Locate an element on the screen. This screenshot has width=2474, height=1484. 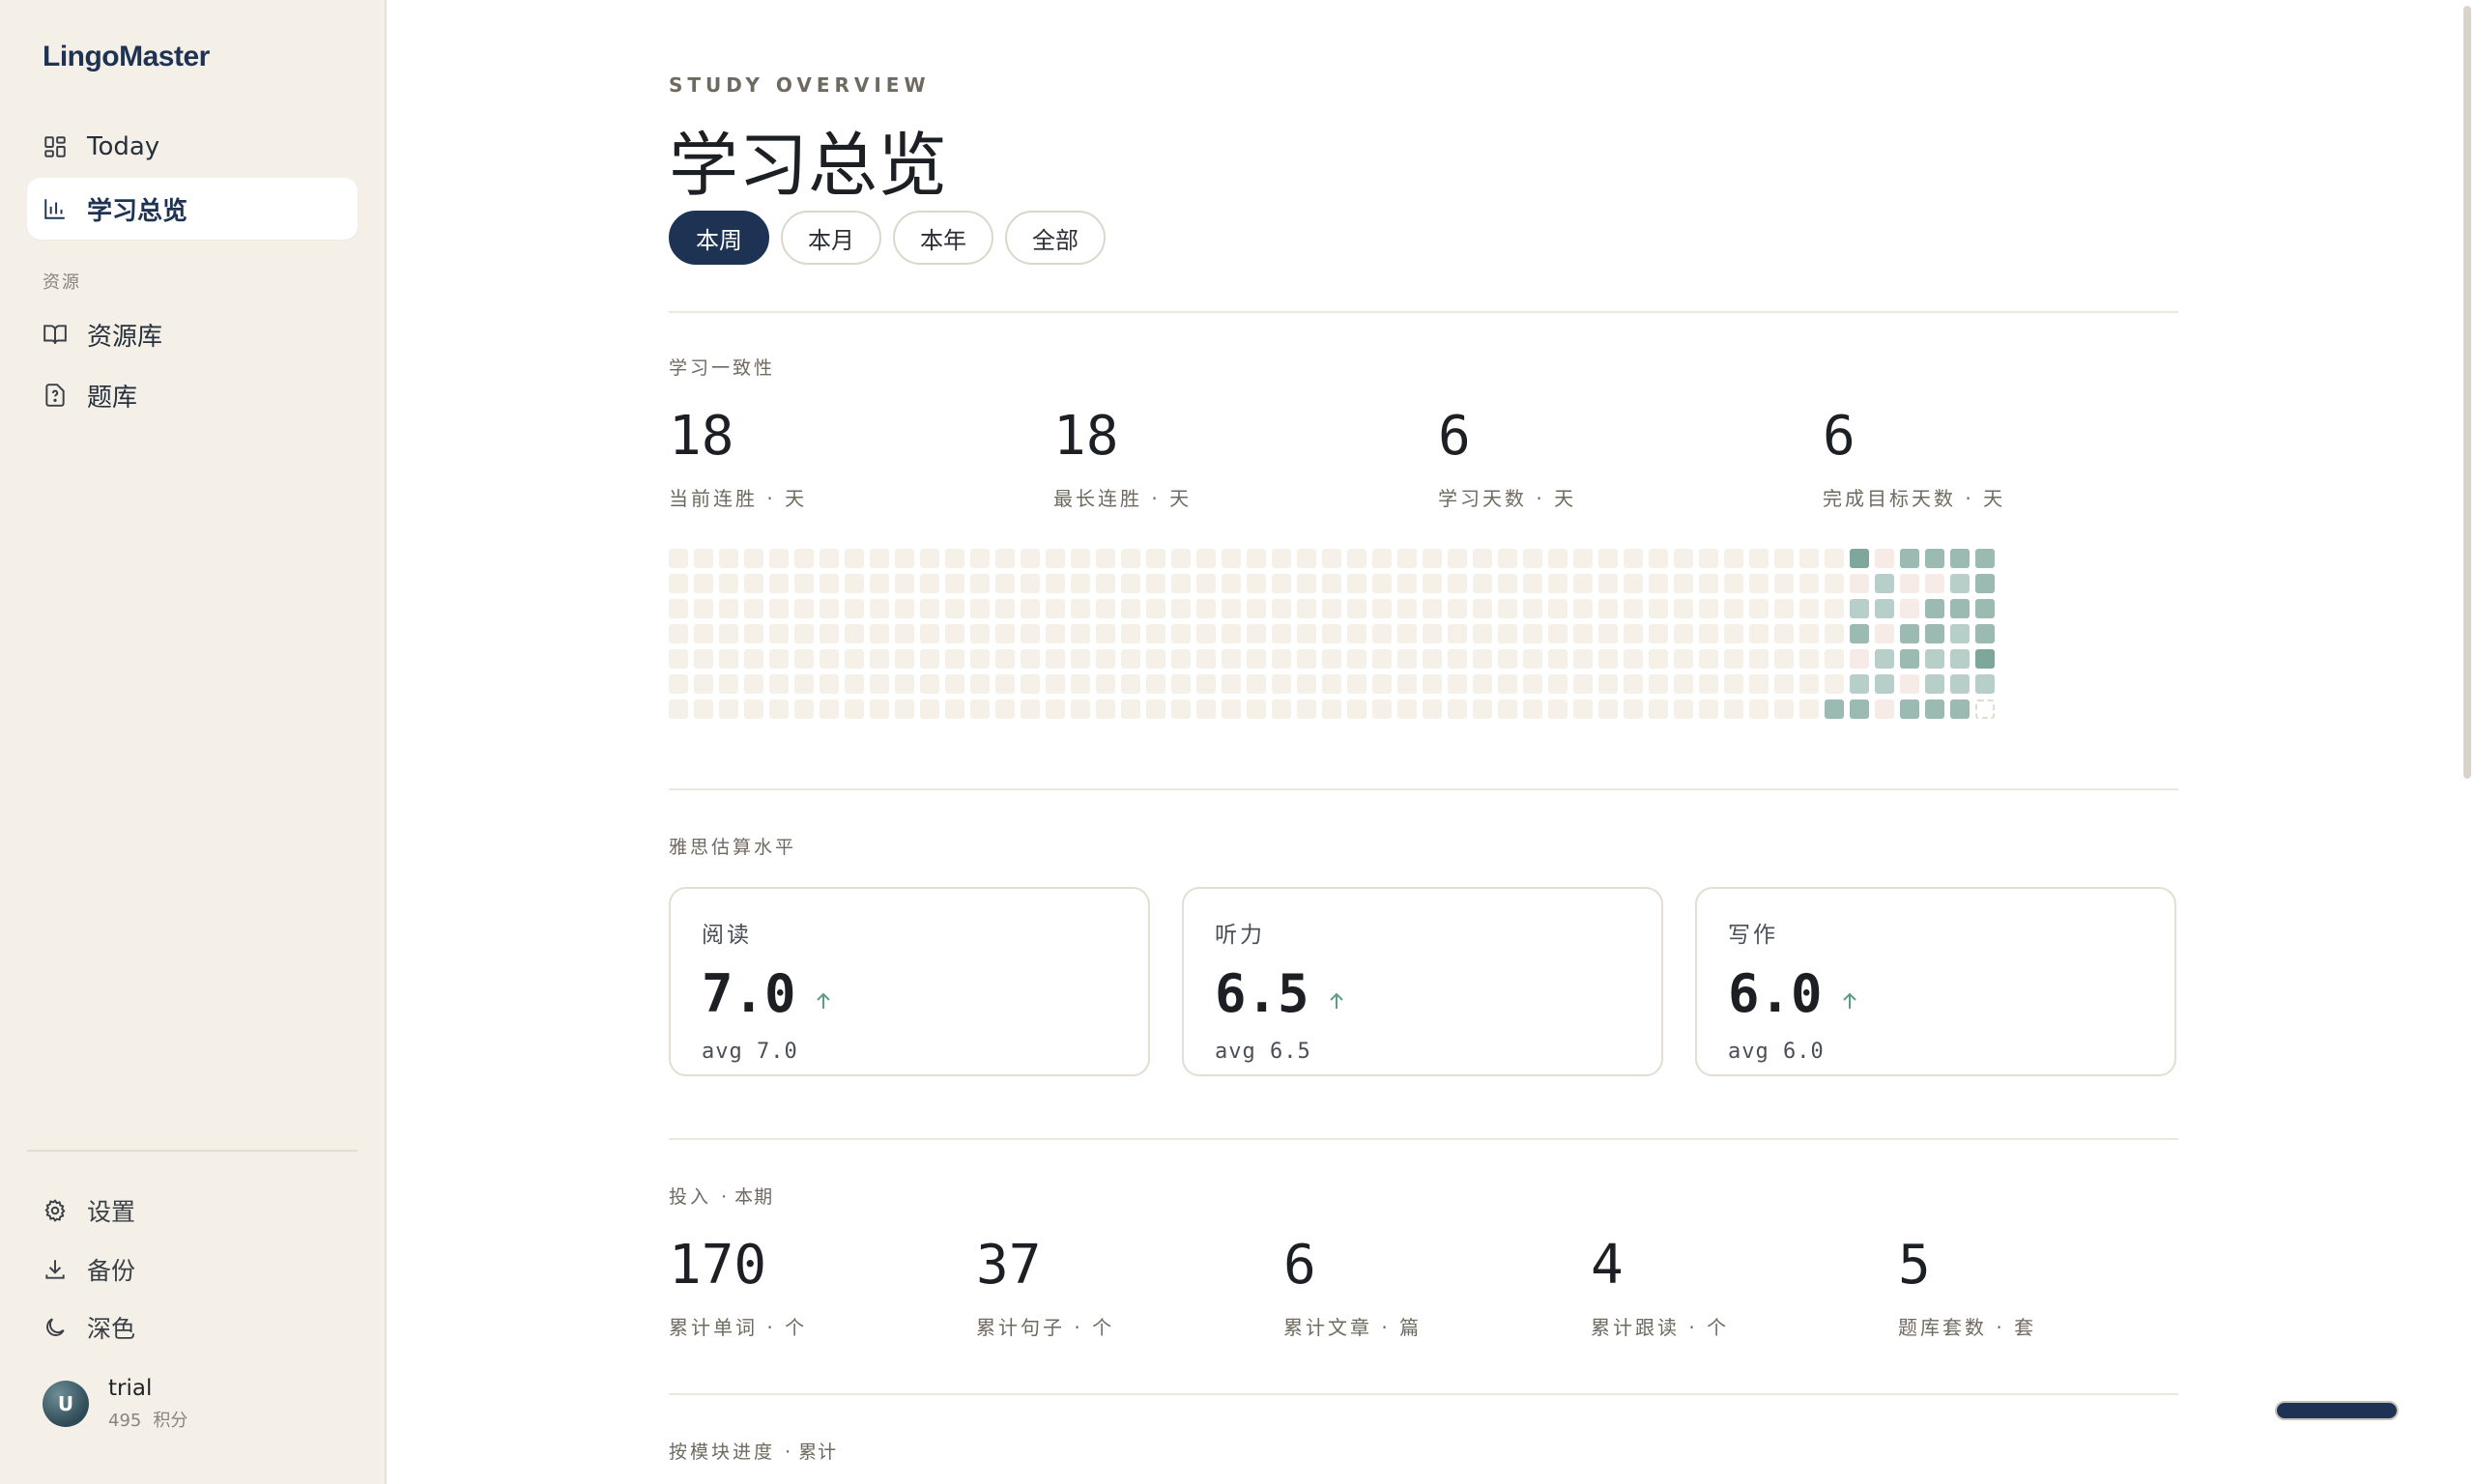
floating-action-pill is located at coordinates (2337, 1410).